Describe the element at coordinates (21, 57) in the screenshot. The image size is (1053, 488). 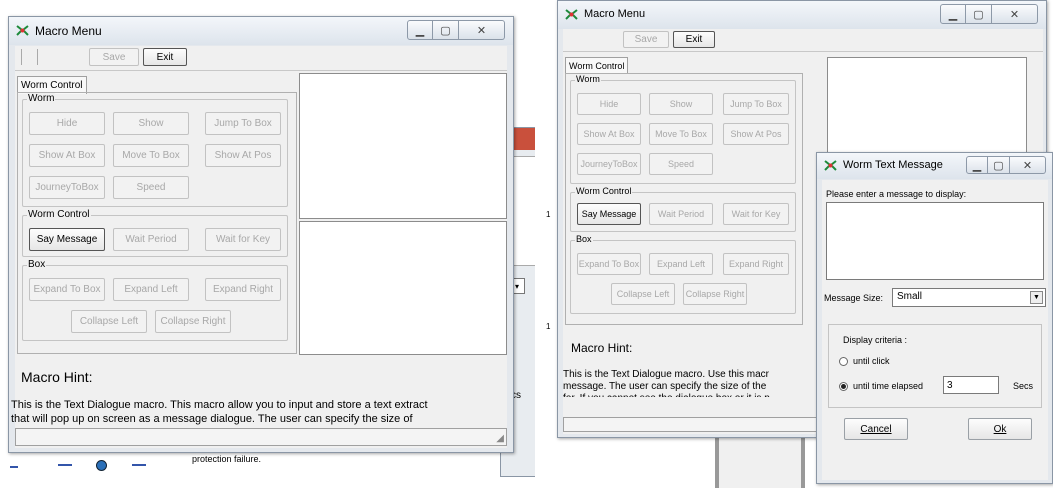
I see `toolbar-separator` at that location.